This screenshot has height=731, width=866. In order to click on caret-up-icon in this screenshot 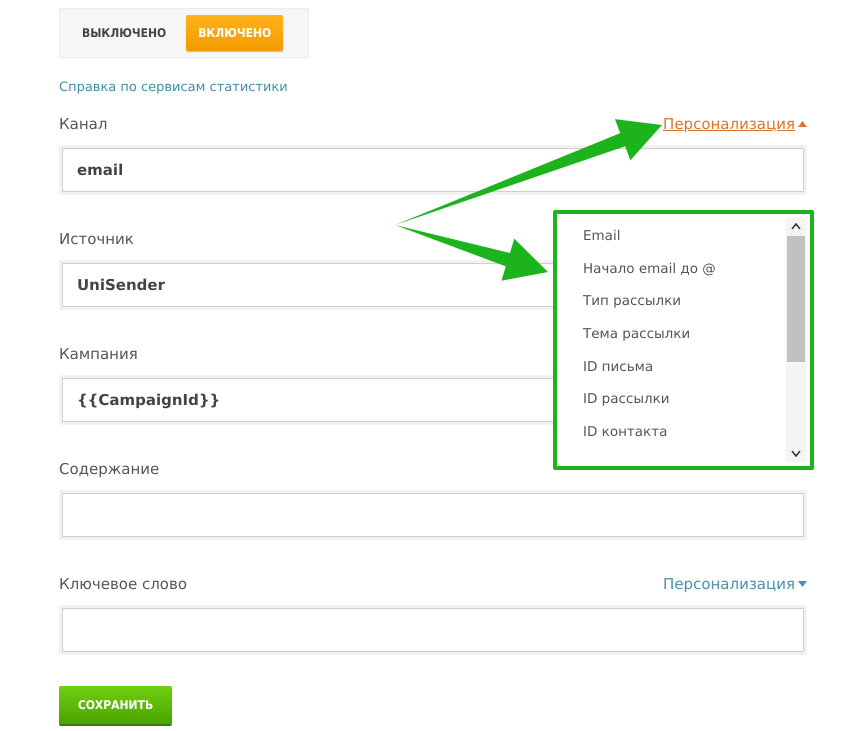, I will do `click(802, 124)`.